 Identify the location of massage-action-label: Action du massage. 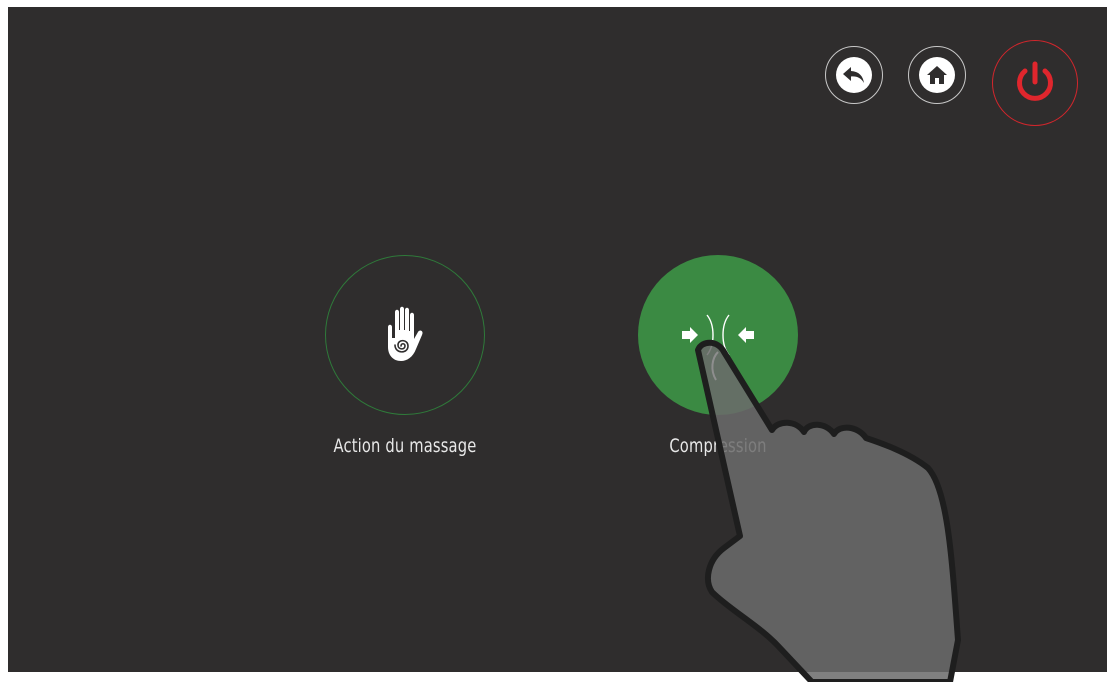
(405, 446).